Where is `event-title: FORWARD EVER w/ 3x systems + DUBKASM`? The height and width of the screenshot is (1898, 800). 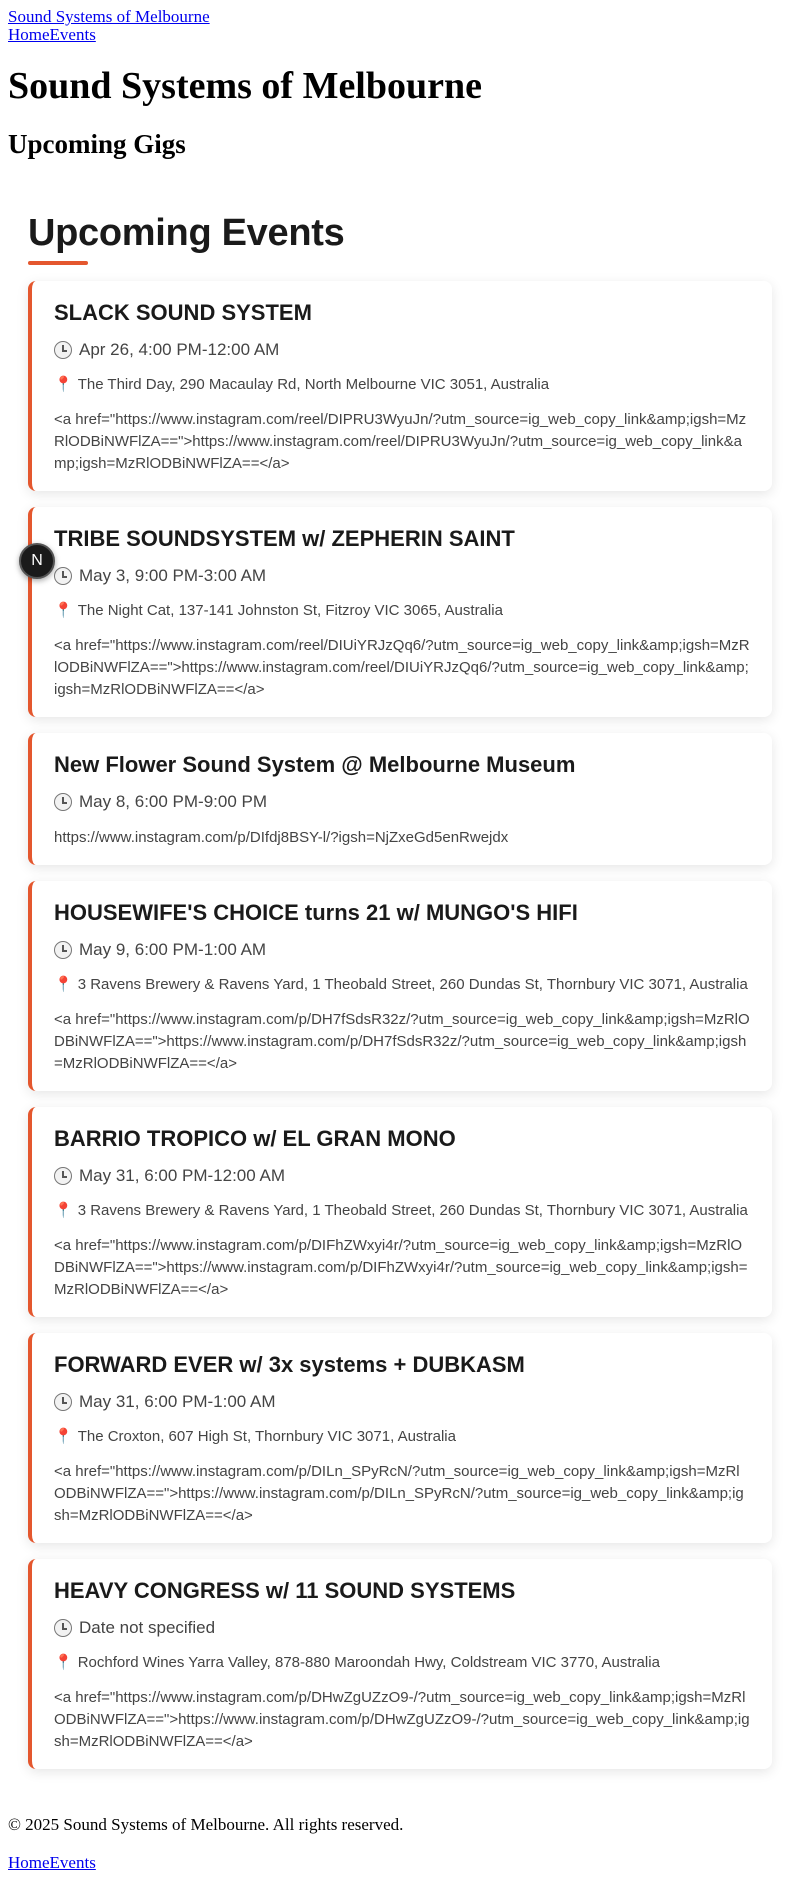
event-title: FORWARD EVER w/ 3x systems + DUBKASM is located at coordinates (289, 1364).